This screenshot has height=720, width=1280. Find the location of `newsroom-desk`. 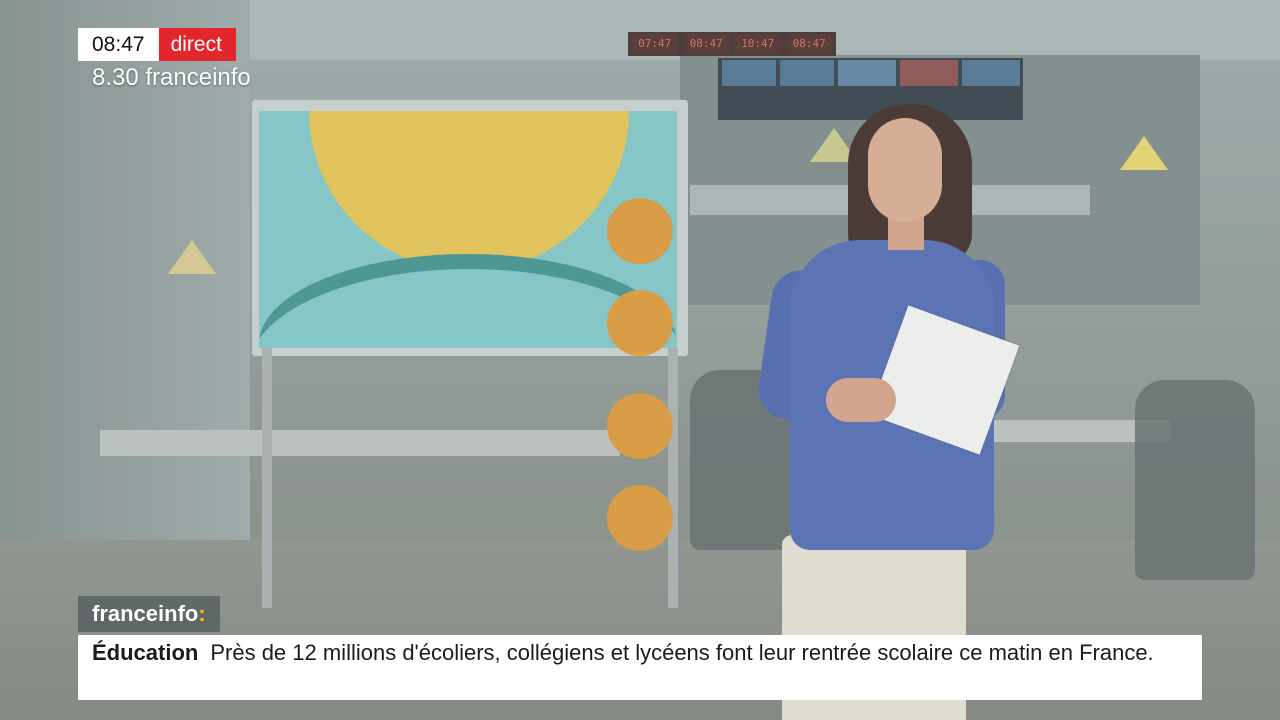

newsroom-desk is located at coordinates (360, 443).